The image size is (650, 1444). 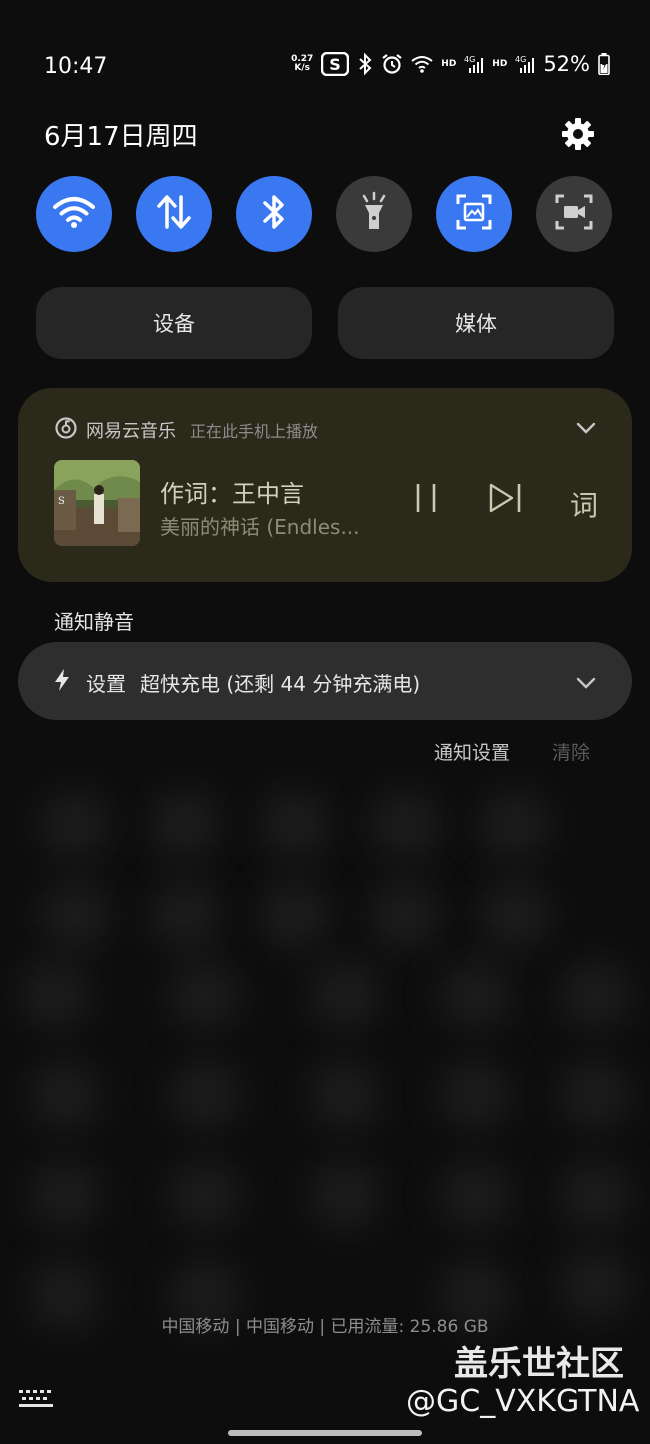 I want to click on bluetooth-status-icon, so click(x=365, y=64).